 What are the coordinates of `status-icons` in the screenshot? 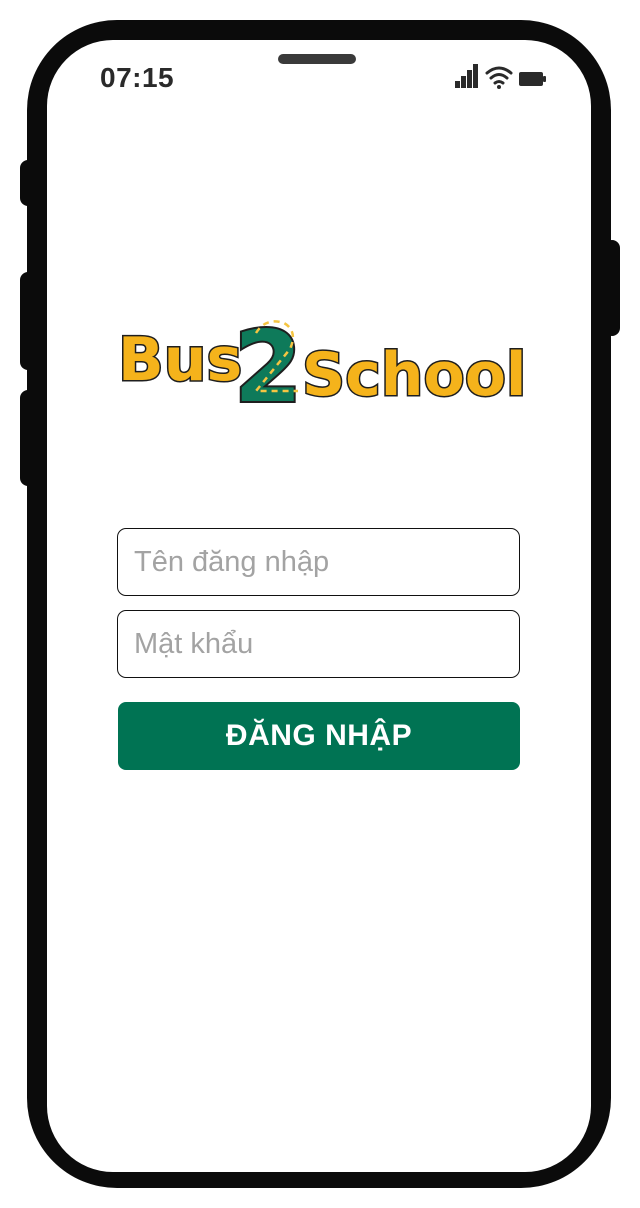 It's located at (500, 76).